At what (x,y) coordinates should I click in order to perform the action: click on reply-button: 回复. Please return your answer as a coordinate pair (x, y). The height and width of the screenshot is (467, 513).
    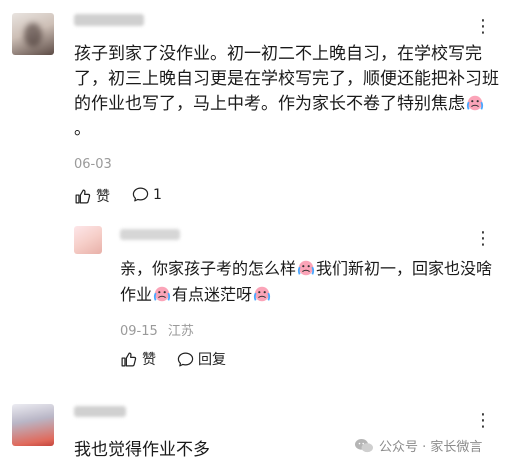
    Looking at the image, I should click on (201, 359).